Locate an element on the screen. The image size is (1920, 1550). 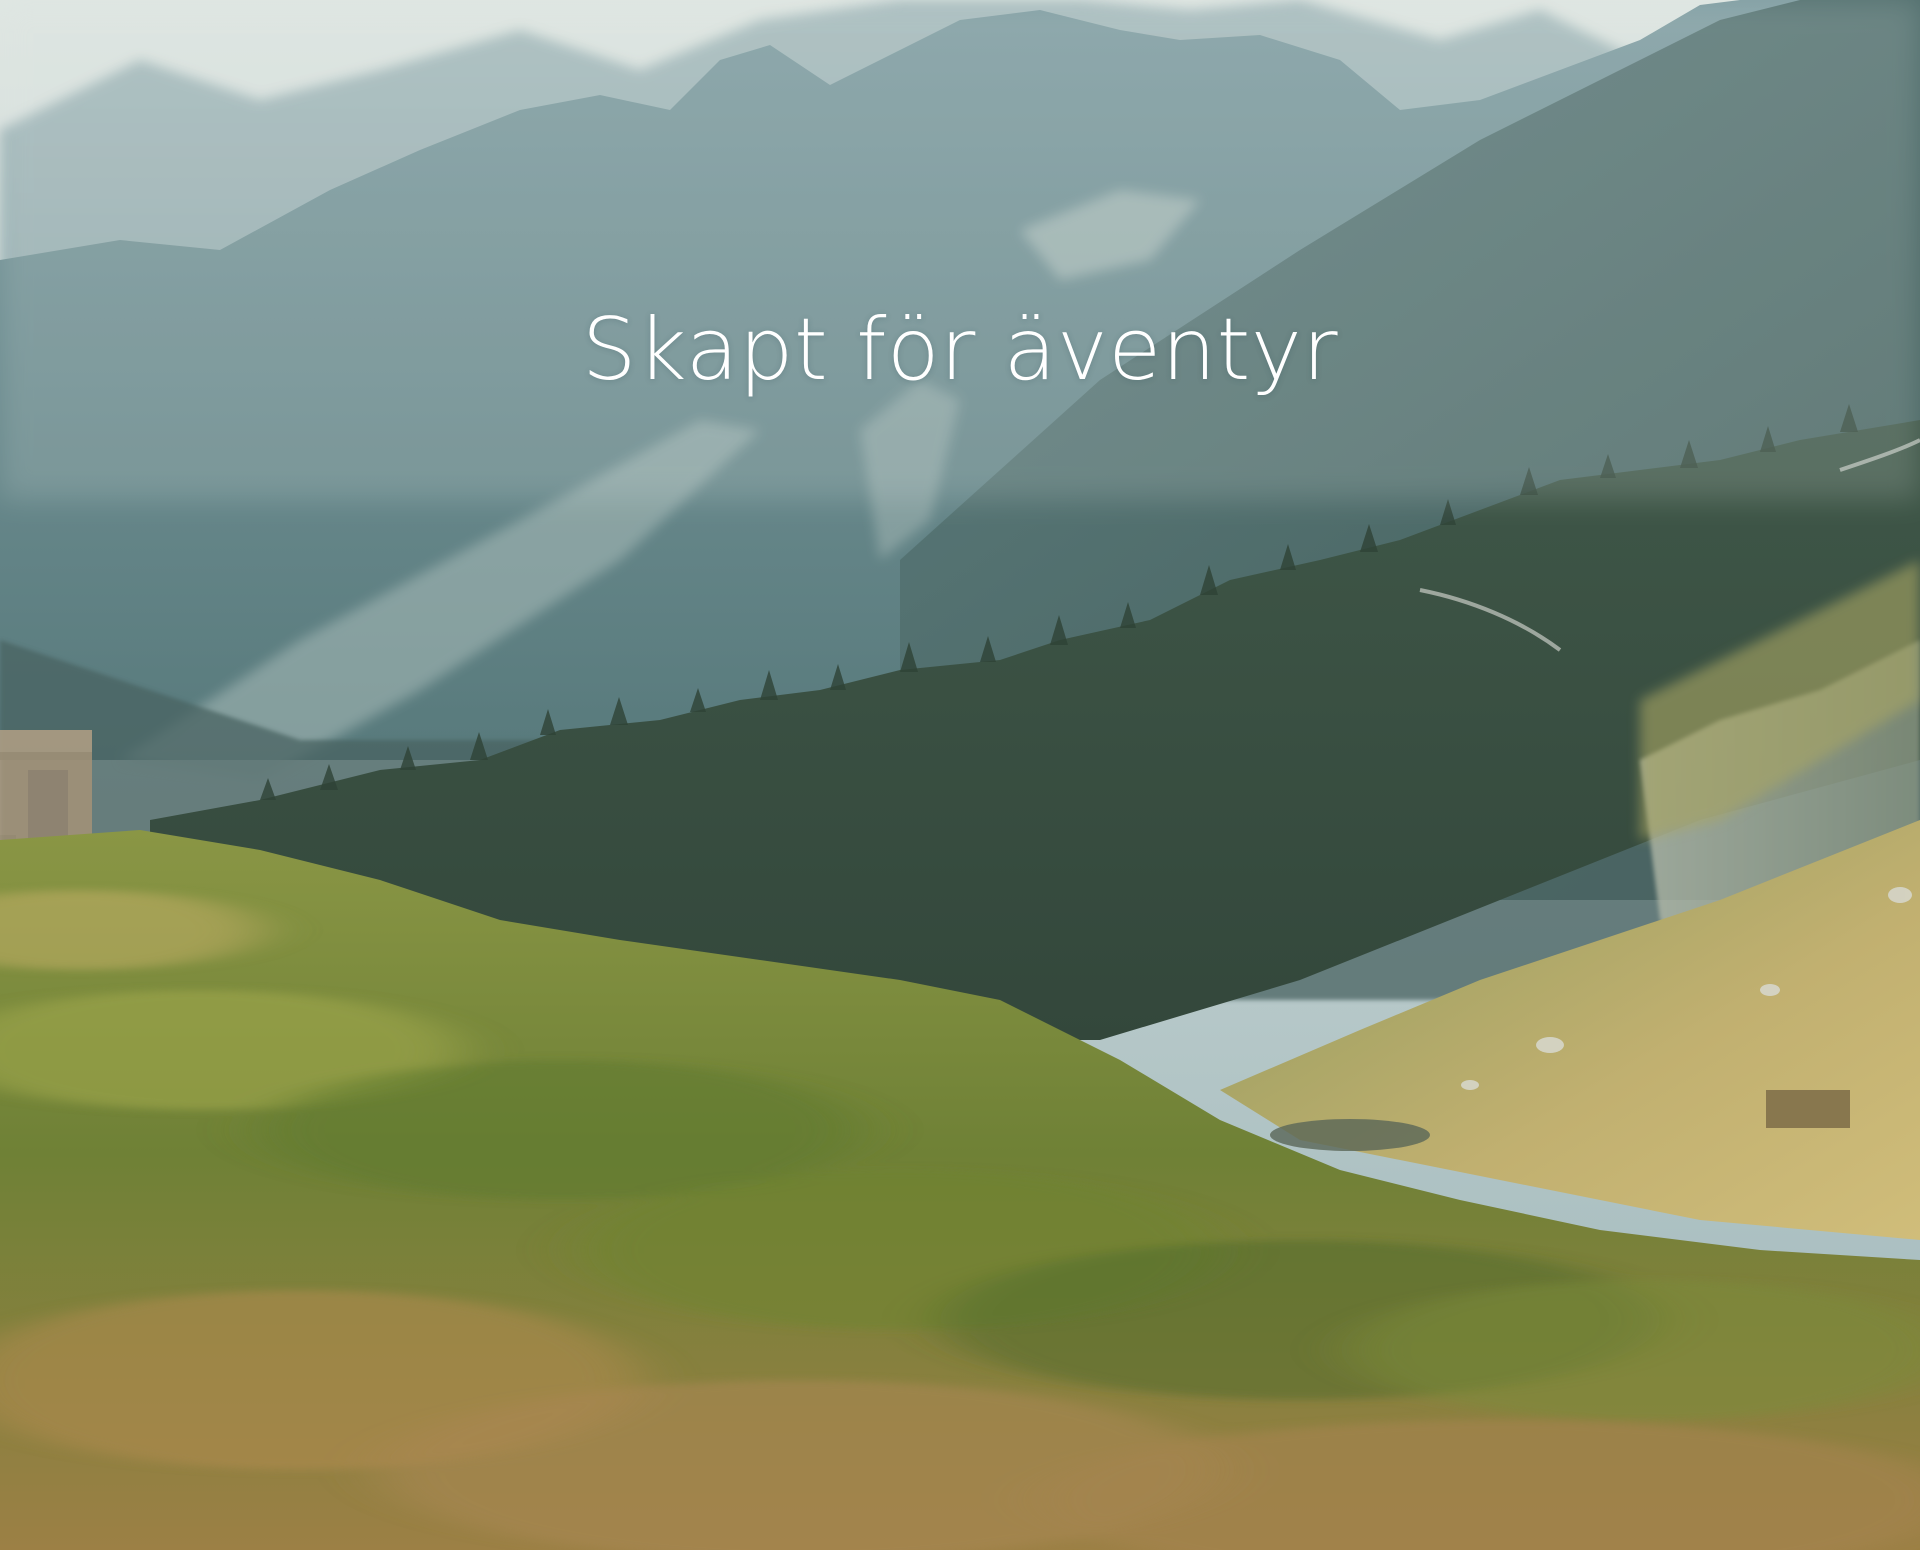
hero-headline: Skapt för äventyr is located at coordinates (960, 350).